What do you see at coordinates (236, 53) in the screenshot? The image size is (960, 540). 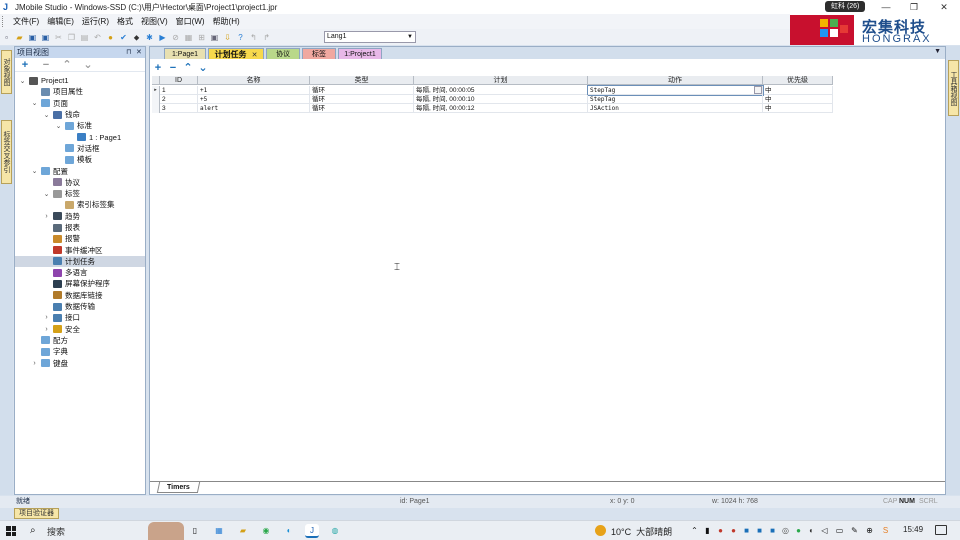 I see `doc-tab: 计划任务 ✕` at bounding box center [236, 53].